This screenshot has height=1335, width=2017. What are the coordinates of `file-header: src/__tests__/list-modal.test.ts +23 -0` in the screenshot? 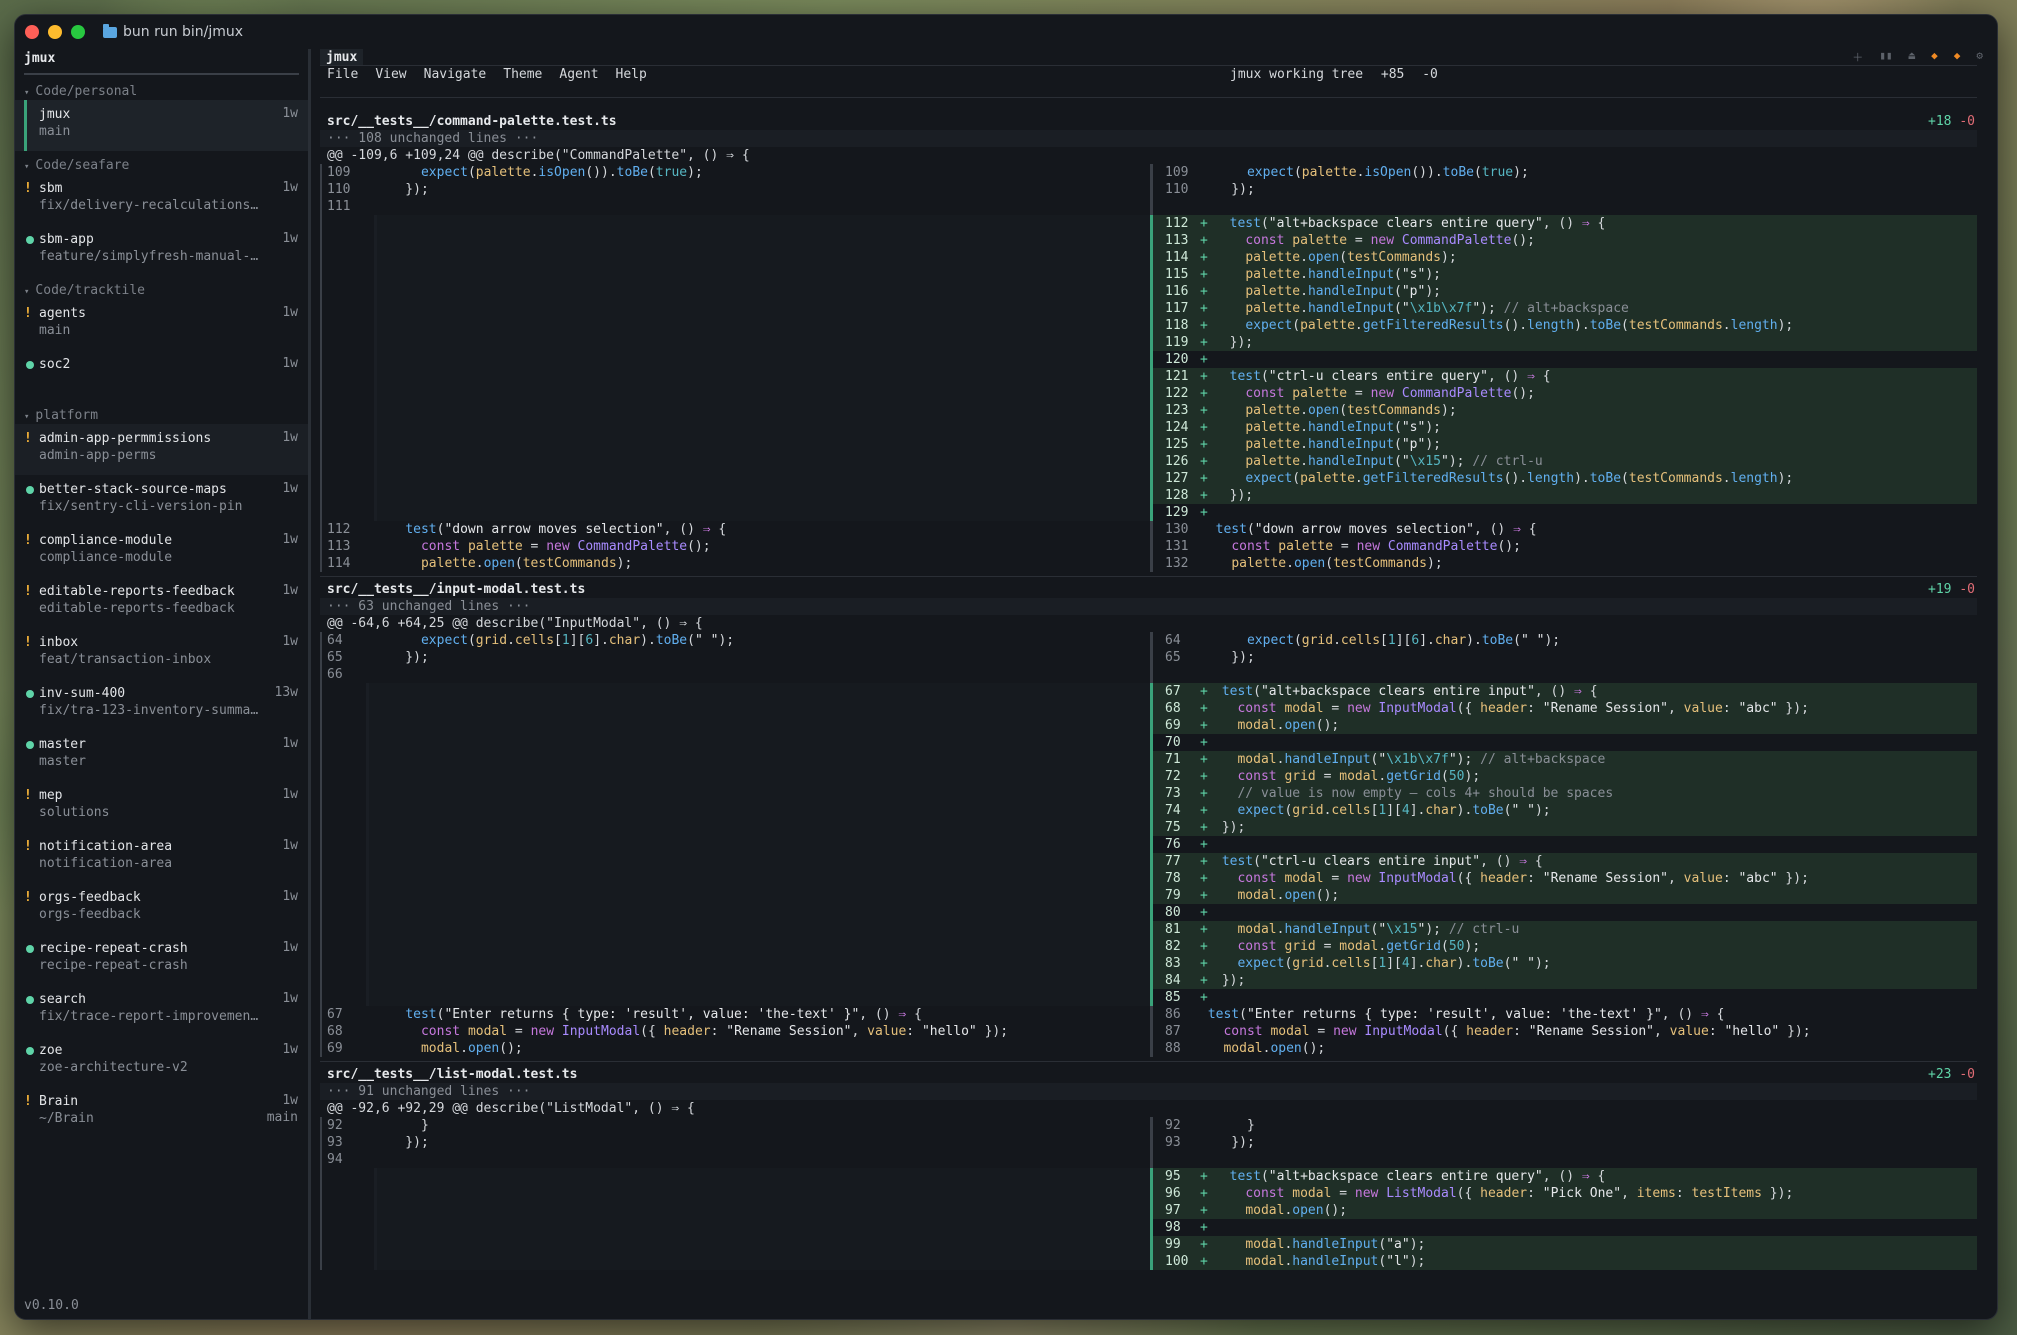 It's located at (1158, 1074).